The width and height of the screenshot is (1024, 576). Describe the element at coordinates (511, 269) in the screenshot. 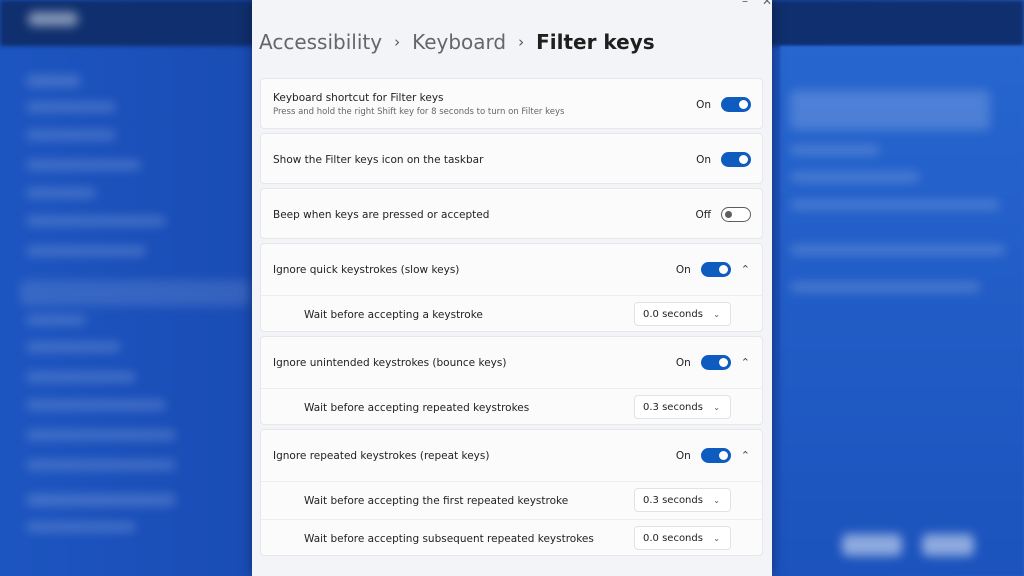

I see `setting-row-slow-keys: Ignore quick keystrokes (slow keys) On ⌃` at that location.